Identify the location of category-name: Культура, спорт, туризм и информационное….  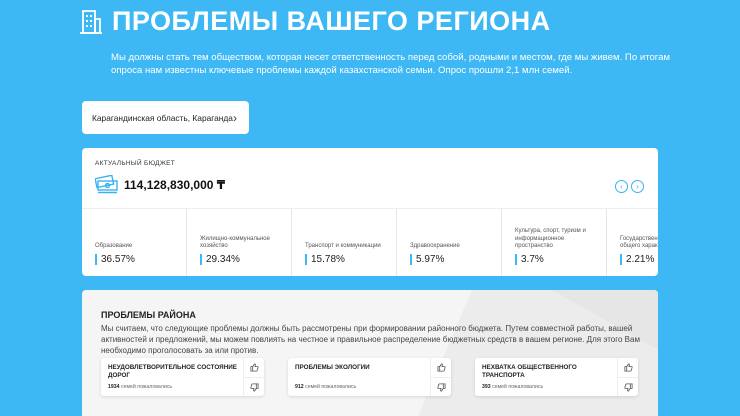
(550, 238).